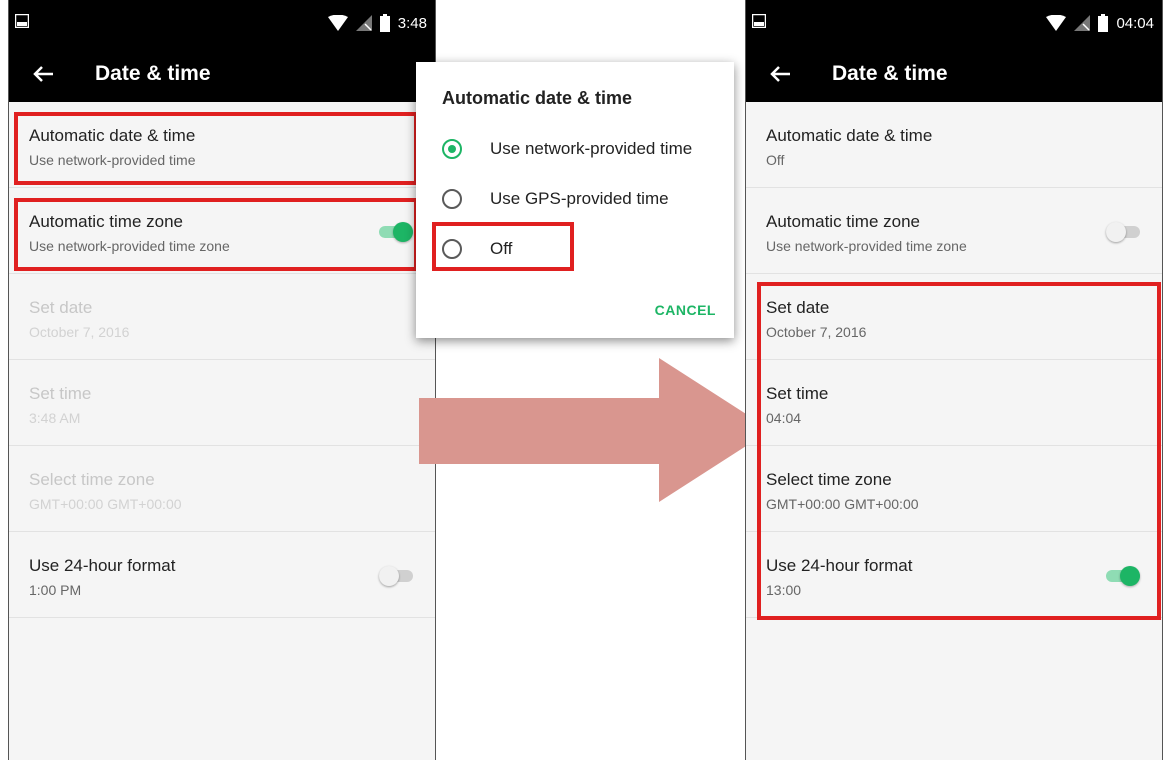  What do you see at coordinates (954, 23) in the screenshot?
I see `status-bar: 04:04` at bounding box center [954, 23].